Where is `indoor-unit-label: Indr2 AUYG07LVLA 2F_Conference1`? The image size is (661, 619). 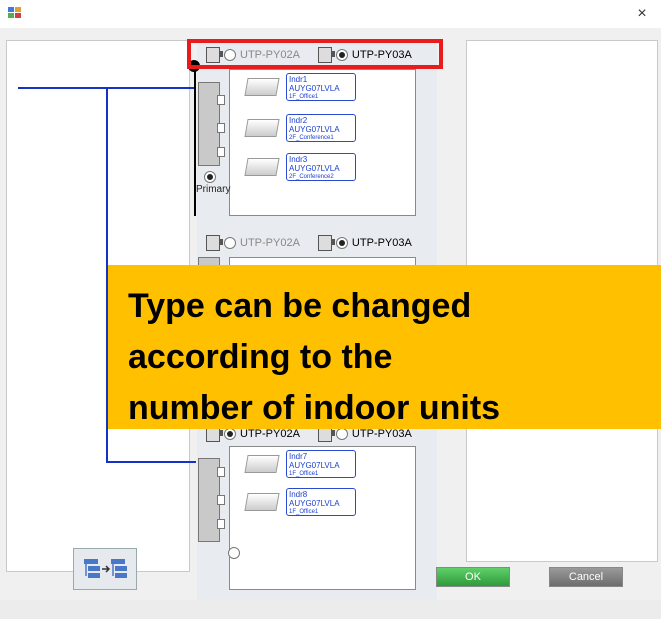 indoor-unit-label: Indr2 AUYG07LVLA 2F_Conference1 is located at coordinates (321, 128).